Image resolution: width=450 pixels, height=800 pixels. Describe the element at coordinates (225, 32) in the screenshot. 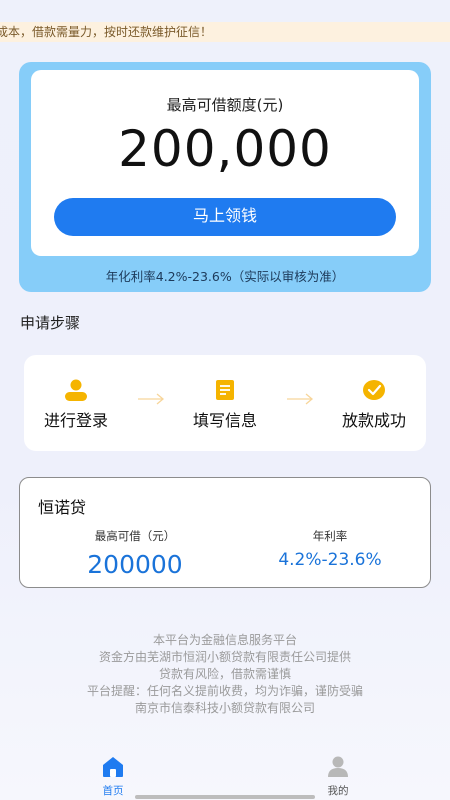

I see `notice-bar: 成本，借款需量力，按时还款维护征信！` at that location.